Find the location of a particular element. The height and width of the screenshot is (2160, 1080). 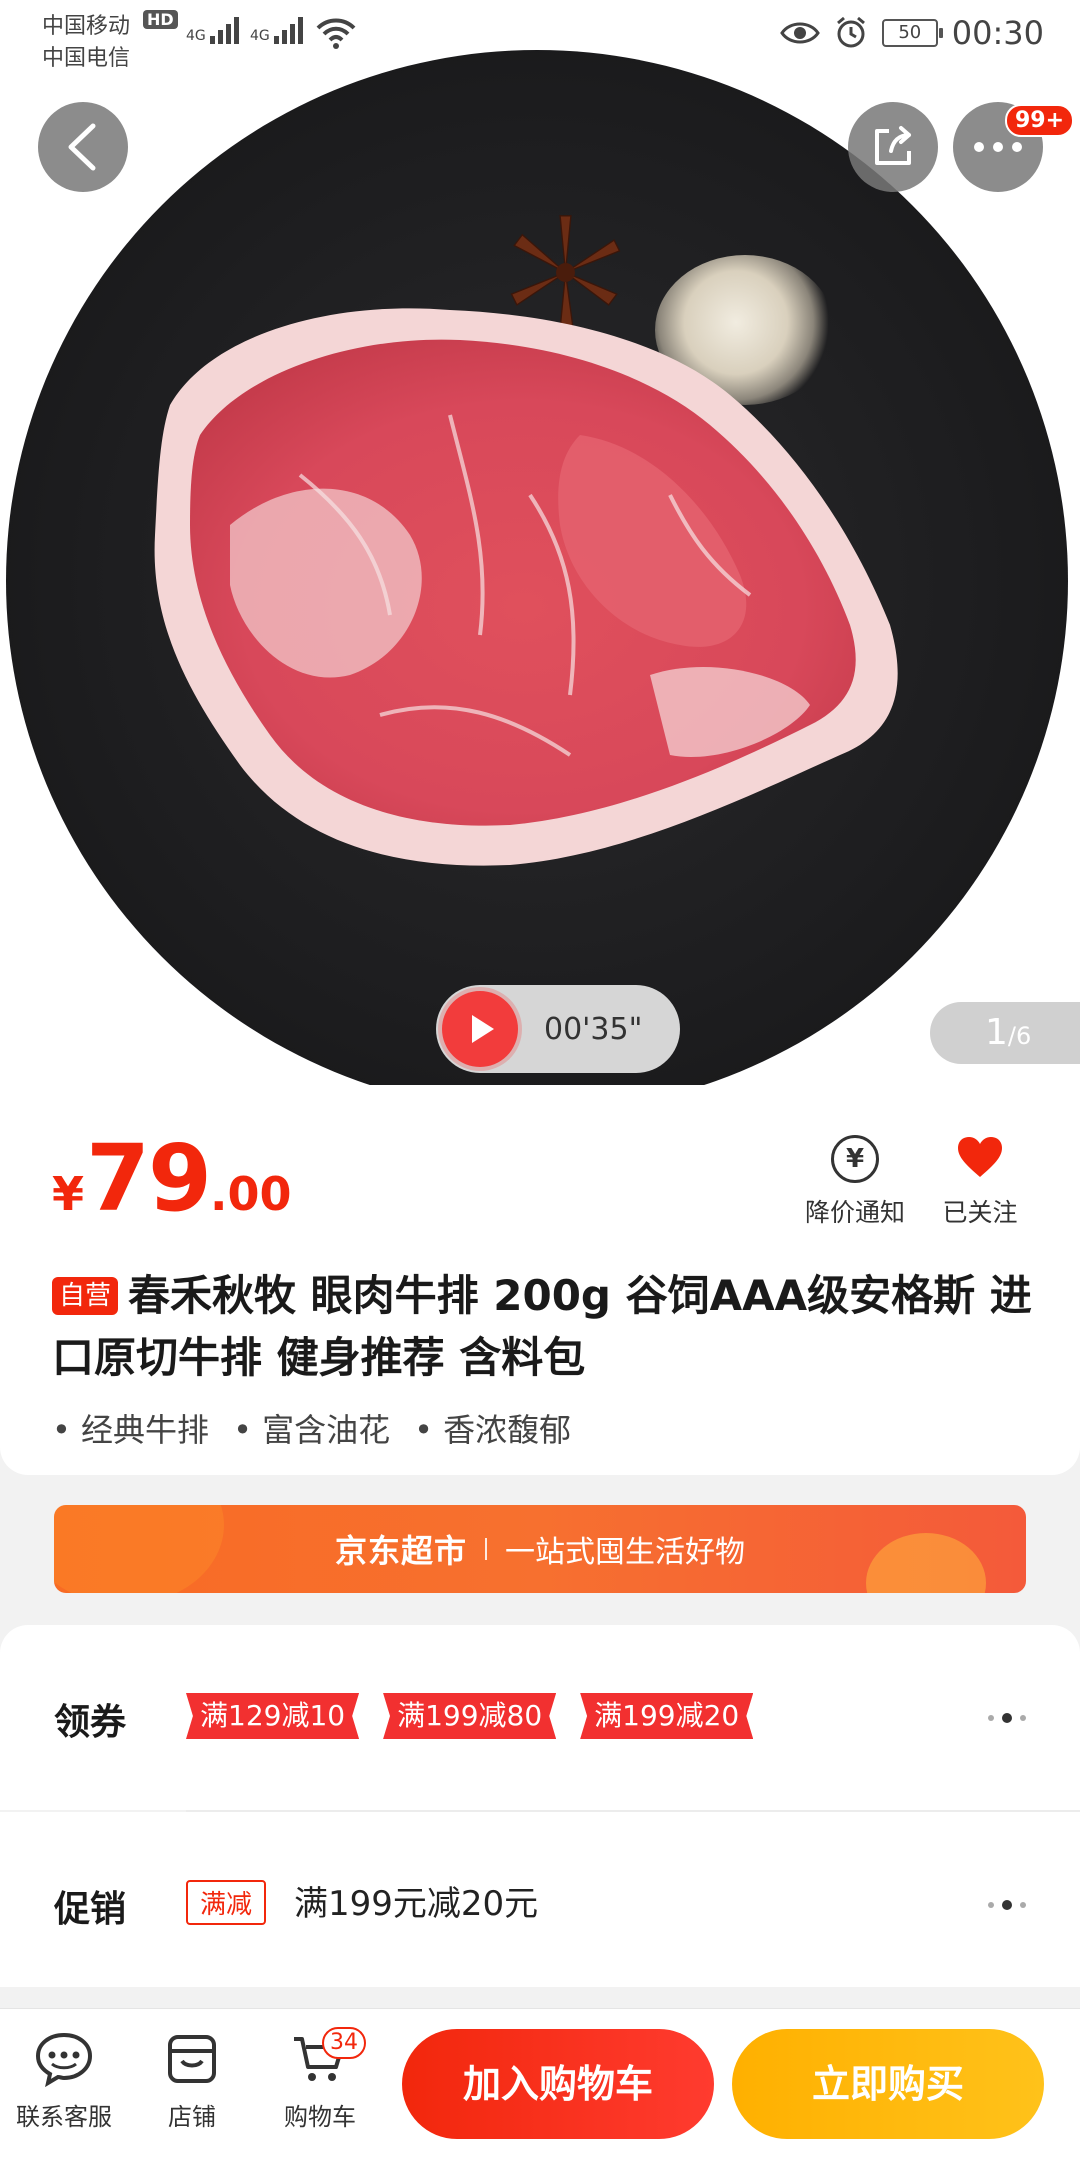

promotion-row: 促销 满减 满199元减20元 is located at coordinates (540, 1899).